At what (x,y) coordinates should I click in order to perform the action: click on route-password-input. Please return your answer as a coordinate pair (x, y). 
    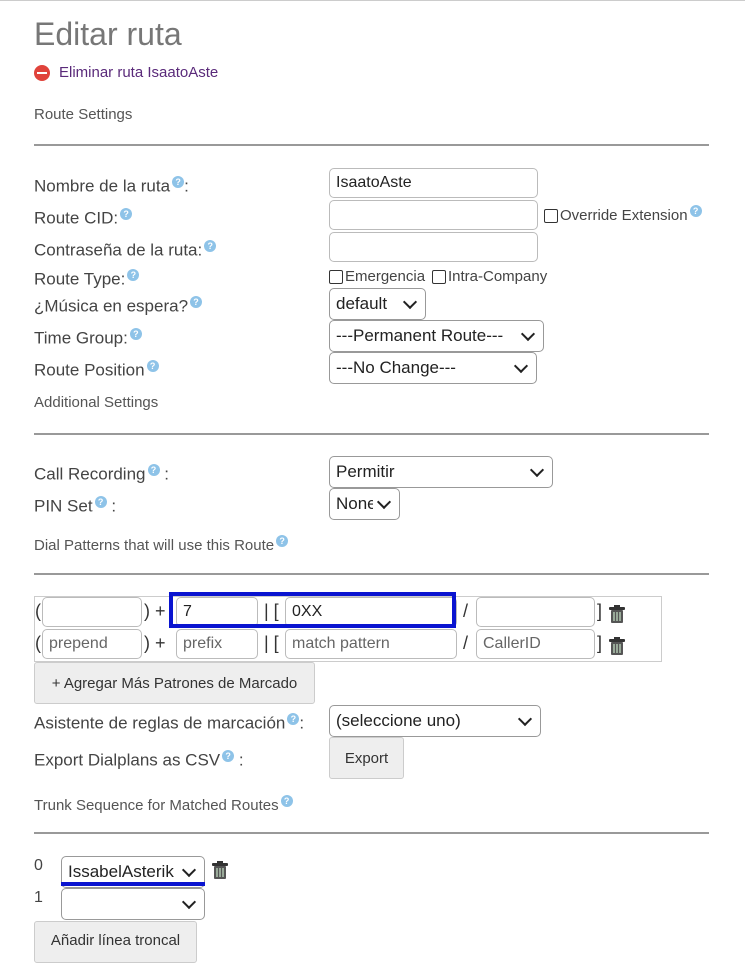
    Looking at the image, I should click on (433, 247).